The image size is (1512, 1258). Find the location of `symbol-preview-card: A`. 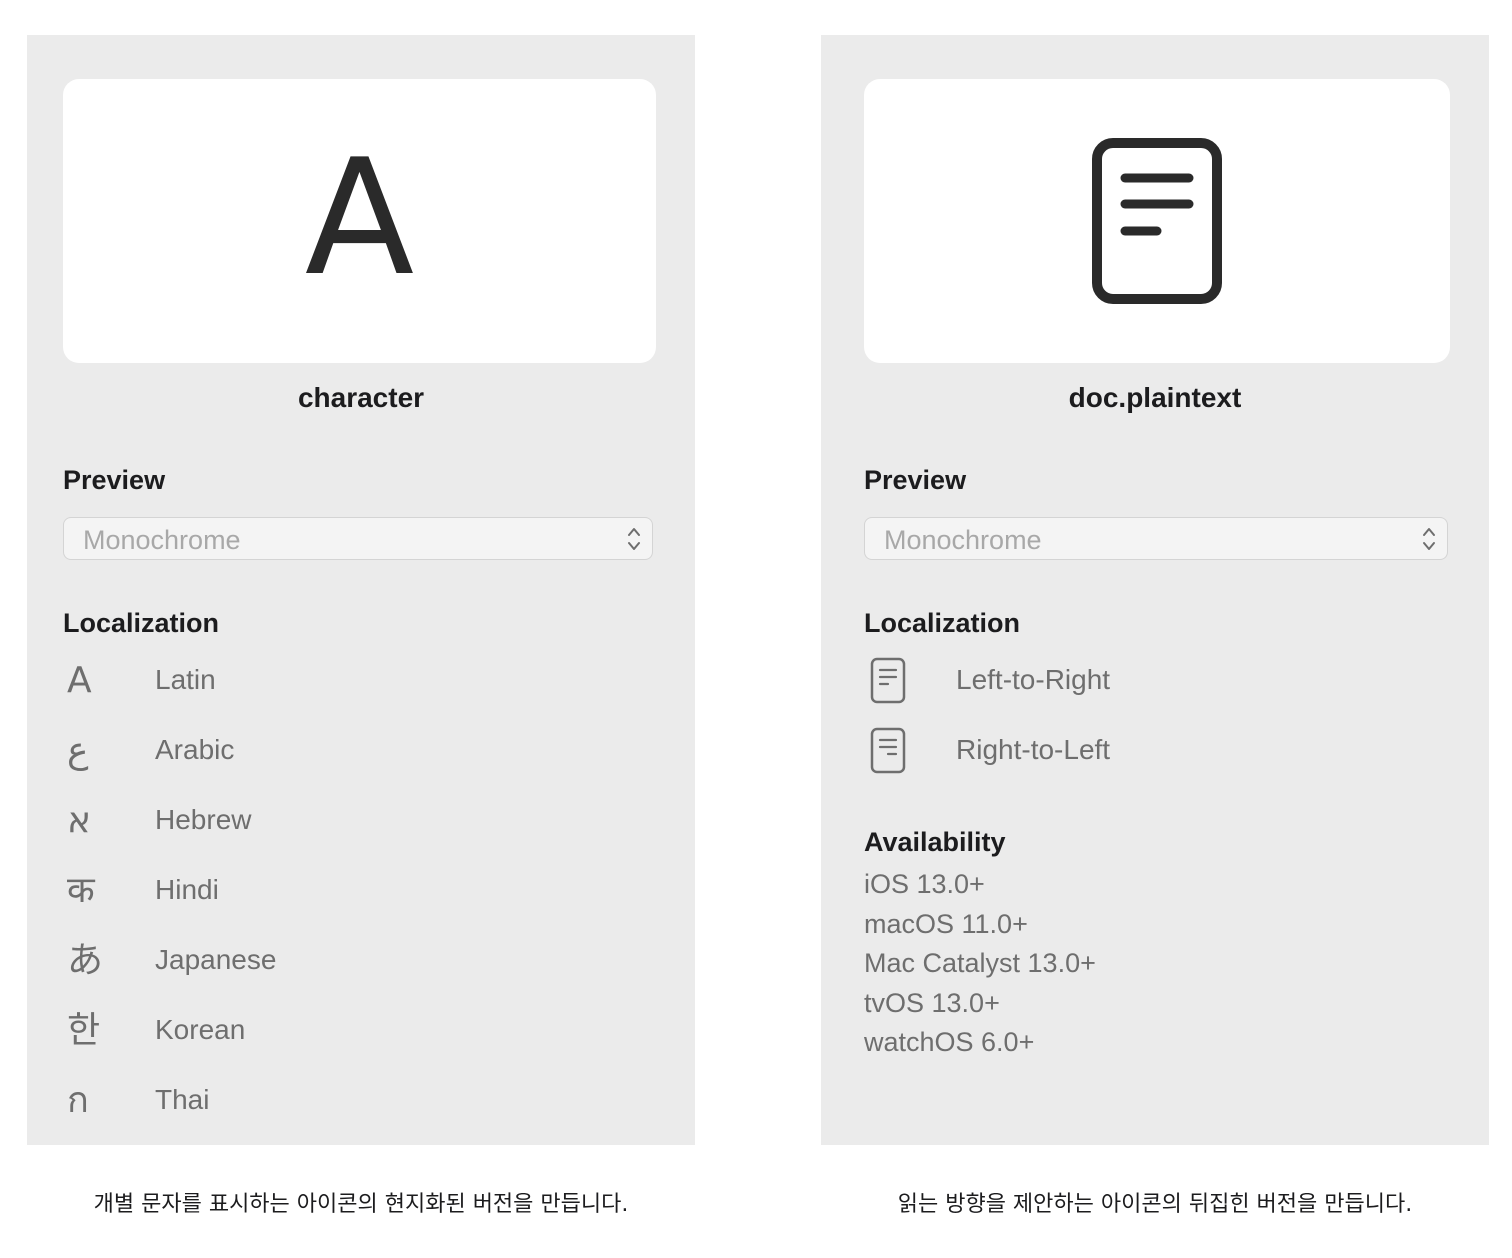

symbol-preview-card: A is located at coordinates (359, 221).